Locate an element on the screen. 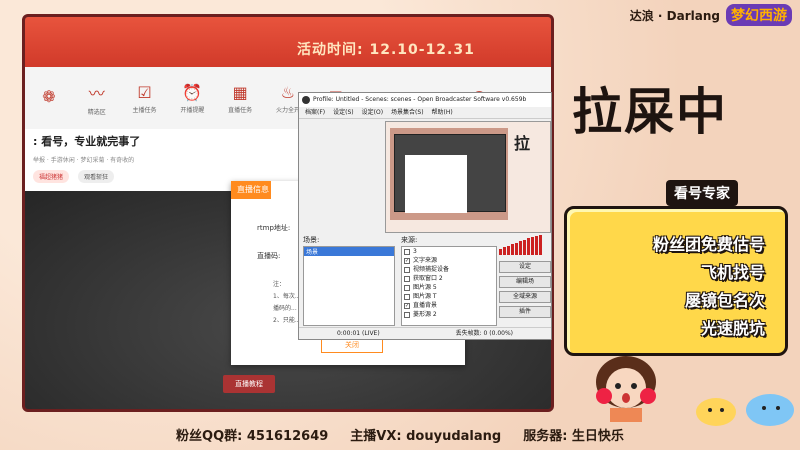  tool-item: ☑ 主播任务 is located at coordinates (145, 98).